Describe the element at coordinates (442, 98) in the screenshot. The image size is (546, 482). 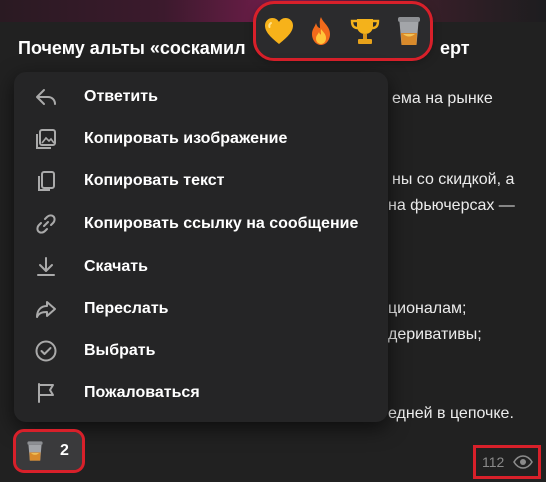
I see `message-text-line: ема на рынке` at that location.